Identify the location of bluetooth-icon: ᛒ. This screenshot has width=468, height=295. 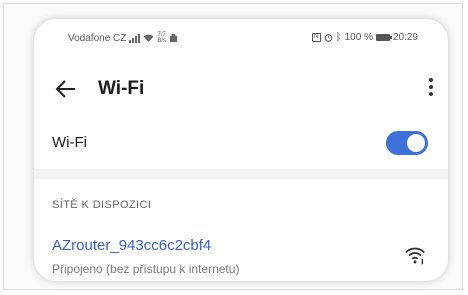
(338, 37).